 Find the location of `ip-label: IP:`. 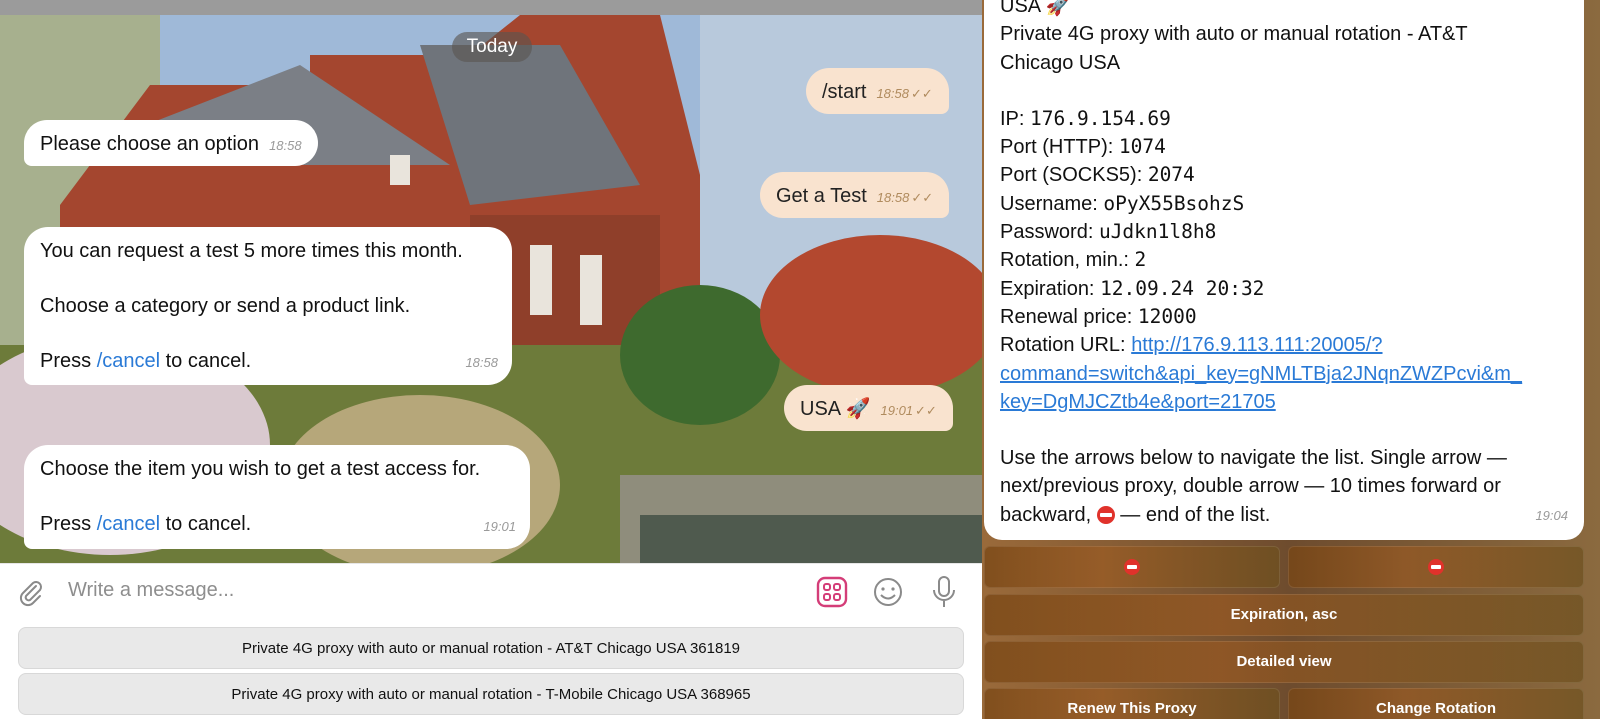

ip-label: IP: is located at coordinates (1012, 118).